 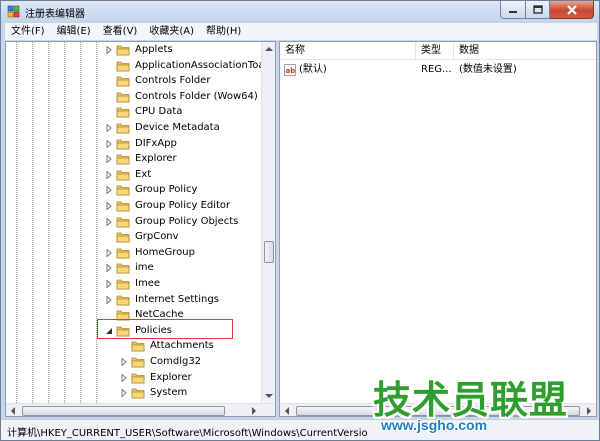 I want to click on title-bar: 注册表编辑器, so click(x=300, y=12).